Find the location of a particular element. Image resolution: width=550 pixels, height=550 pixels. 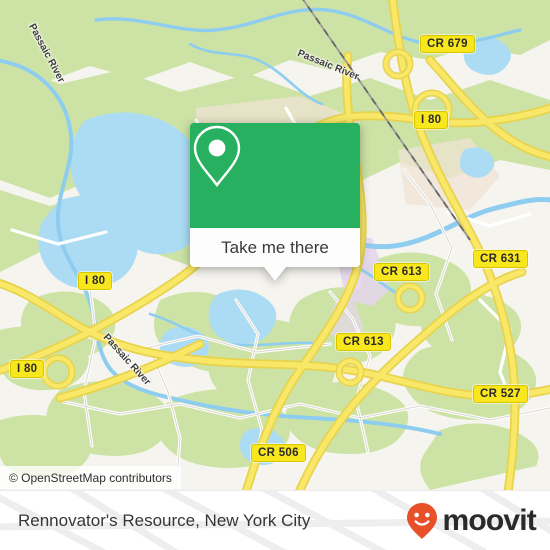

popup-pointer is located at coordinates (275, 274).